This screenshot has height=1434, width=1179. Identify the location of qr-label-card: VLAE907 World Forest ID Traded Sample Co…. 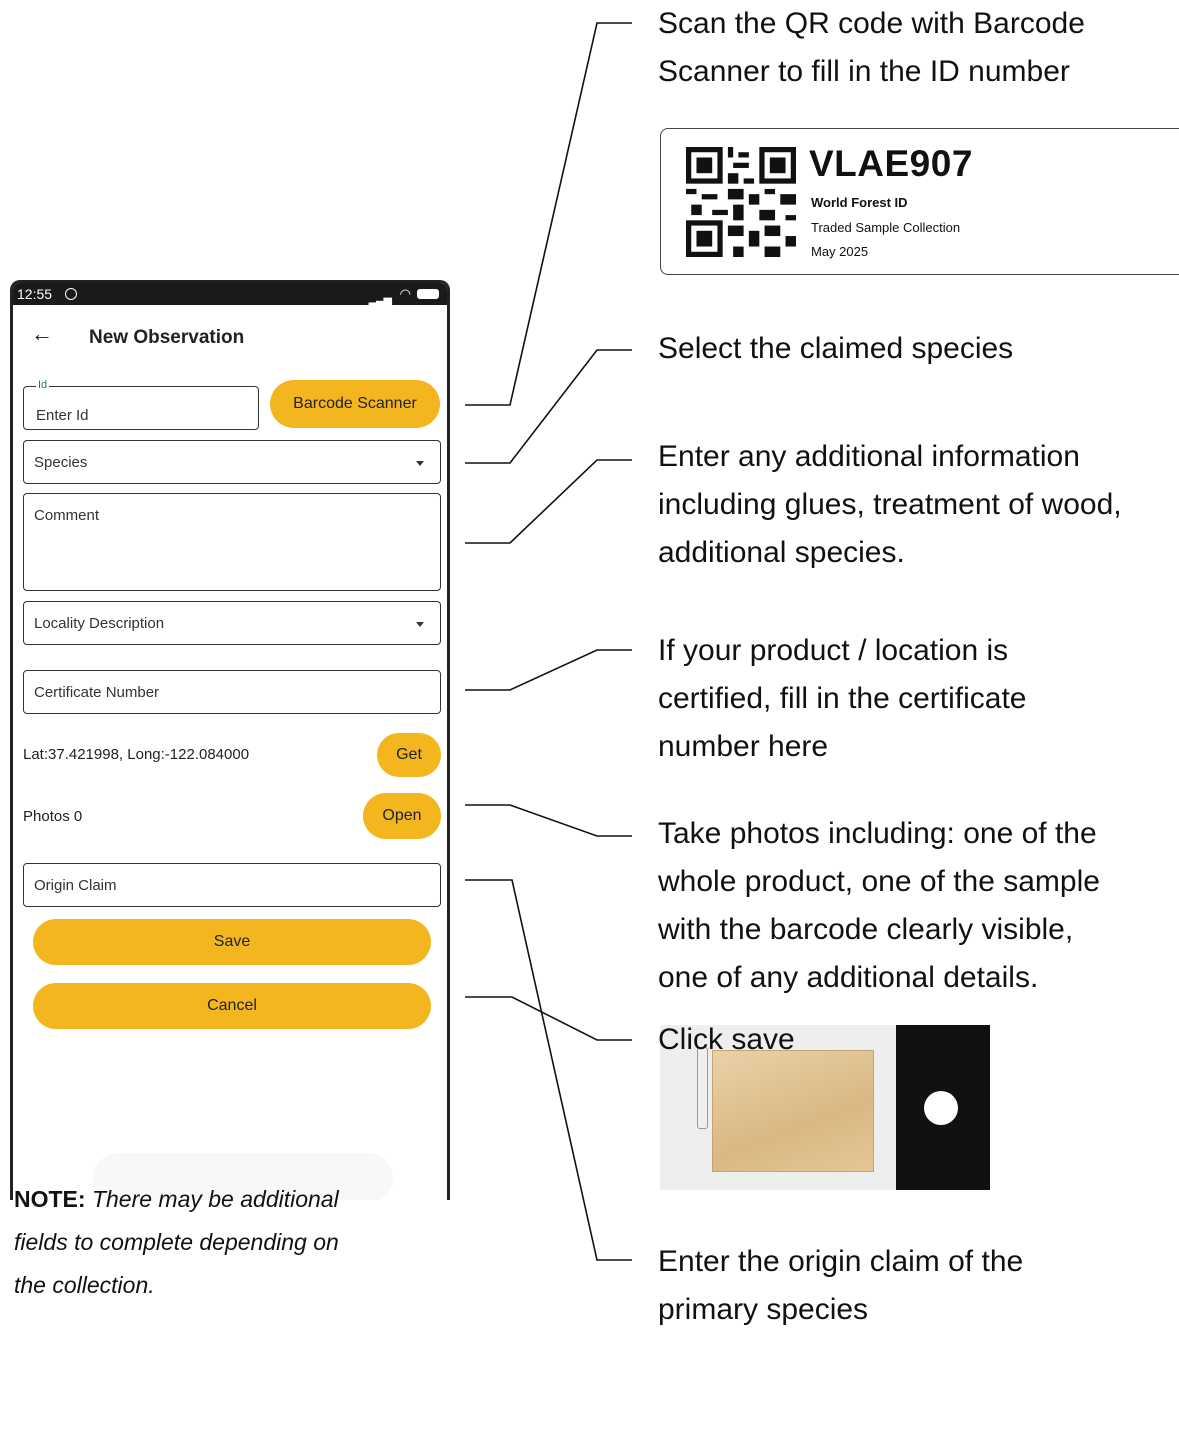
(919, 201).